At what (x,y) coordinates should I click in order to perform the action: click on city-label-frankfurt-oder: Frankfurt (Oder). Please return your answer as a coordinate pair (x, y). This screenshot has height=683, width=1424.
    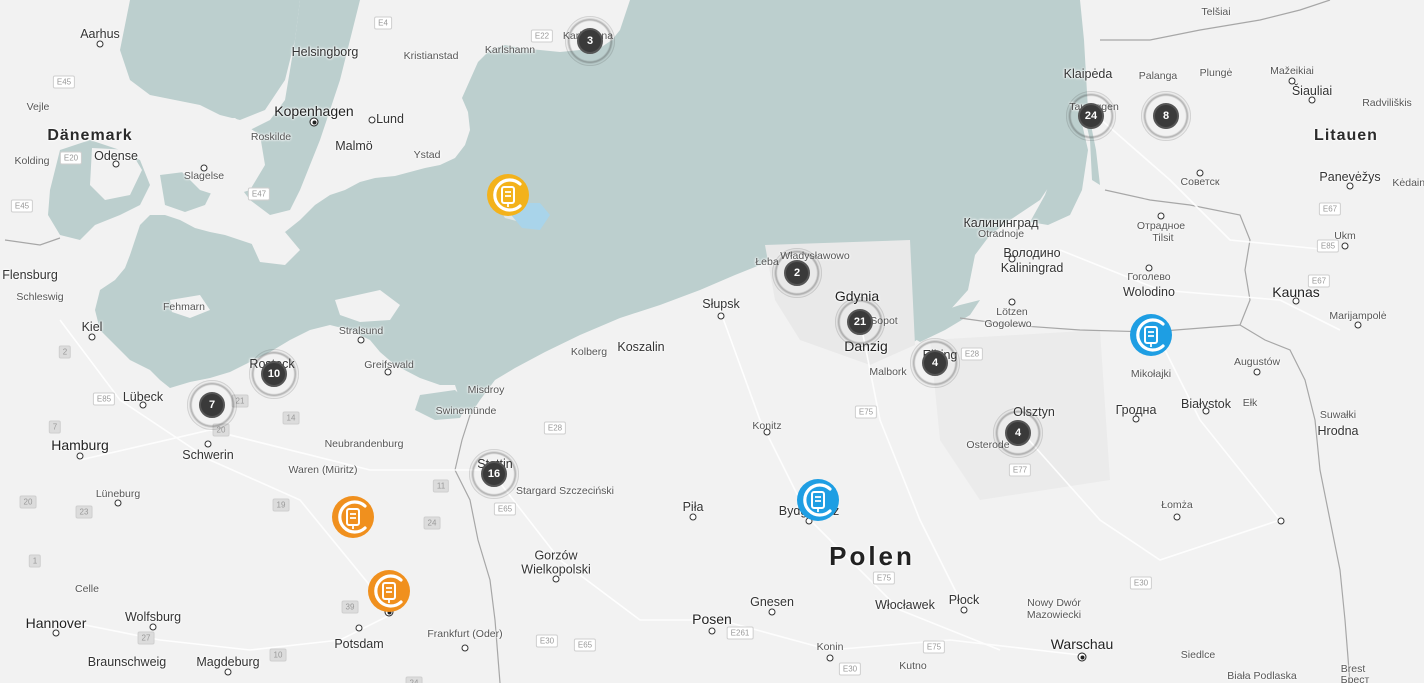
    Looking at the image, I should click on (465, 633).